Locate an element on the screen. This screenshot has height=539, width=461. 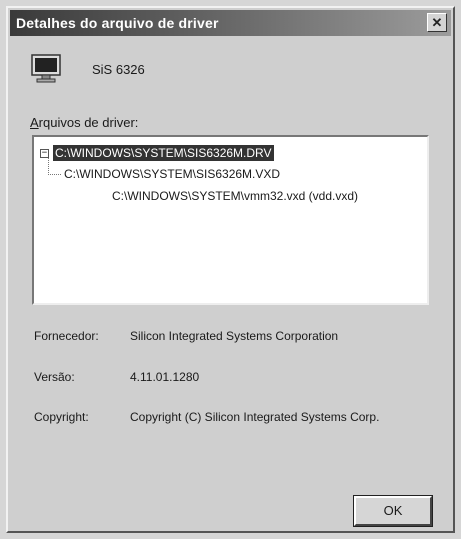
driver-files-label: Arquivos de driver: is located at coordinates (84, 122).